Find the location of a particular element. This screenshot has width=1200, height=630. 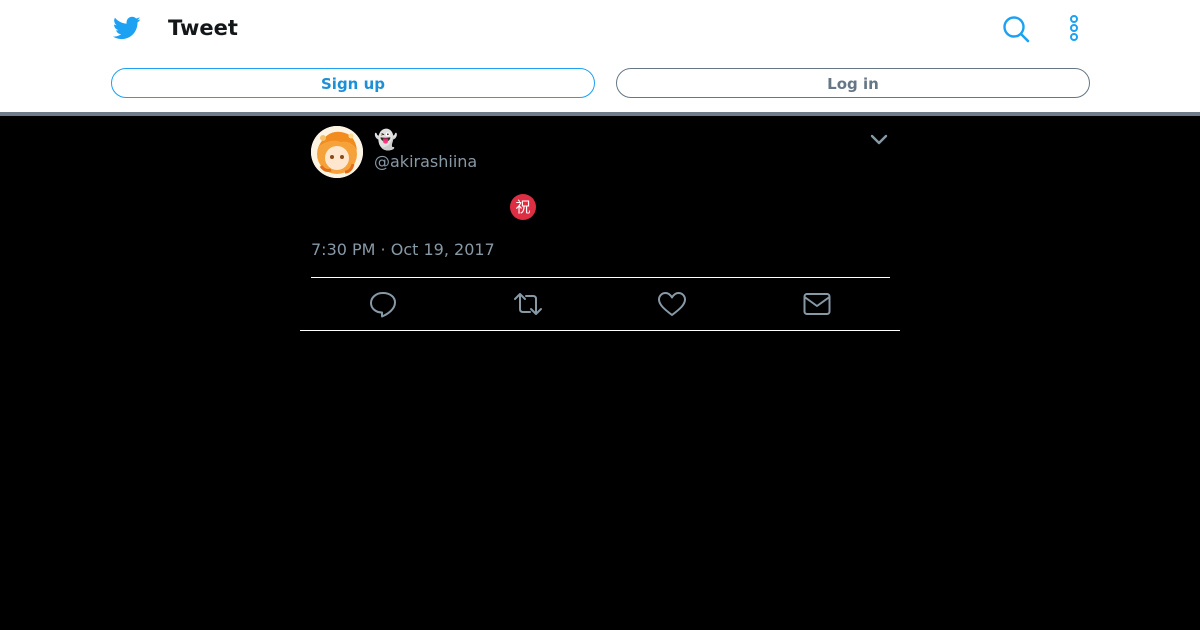

display-name: 👻 is located at coordinates (386, 139).